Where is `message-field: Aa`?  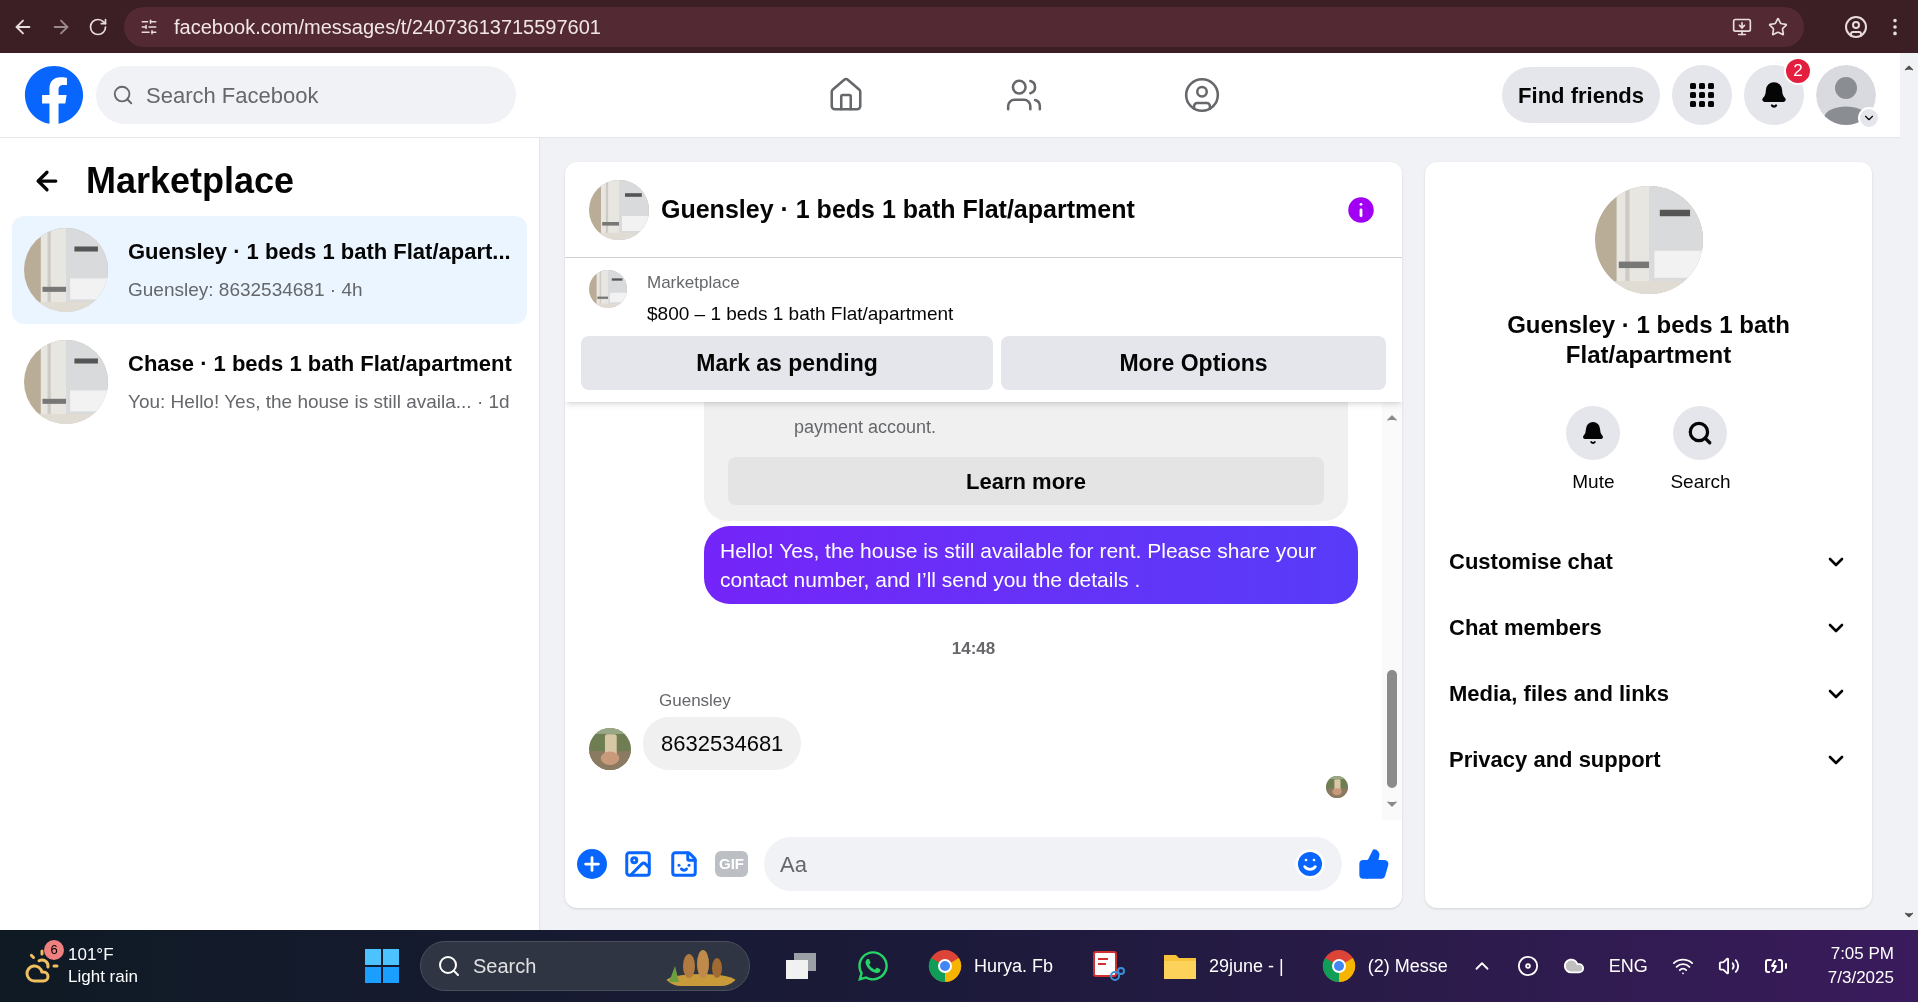
message-field: Aa is located at coordinates (1053, 864).